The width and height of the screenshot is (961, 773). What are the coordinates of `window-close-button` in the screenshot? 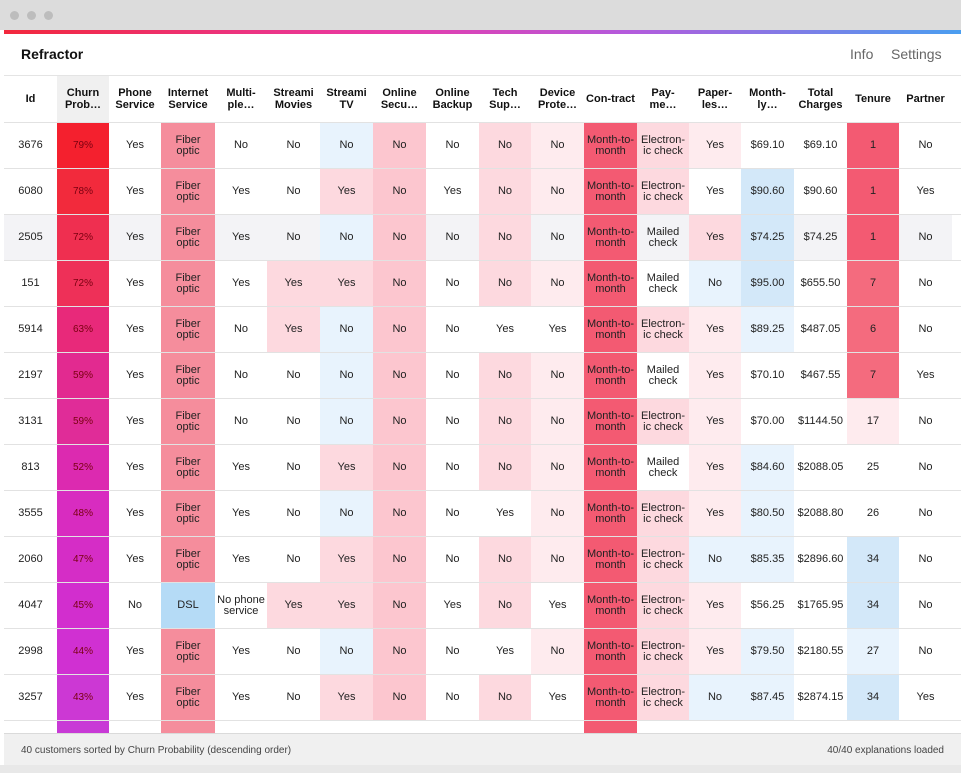 It's located at (14, 15).